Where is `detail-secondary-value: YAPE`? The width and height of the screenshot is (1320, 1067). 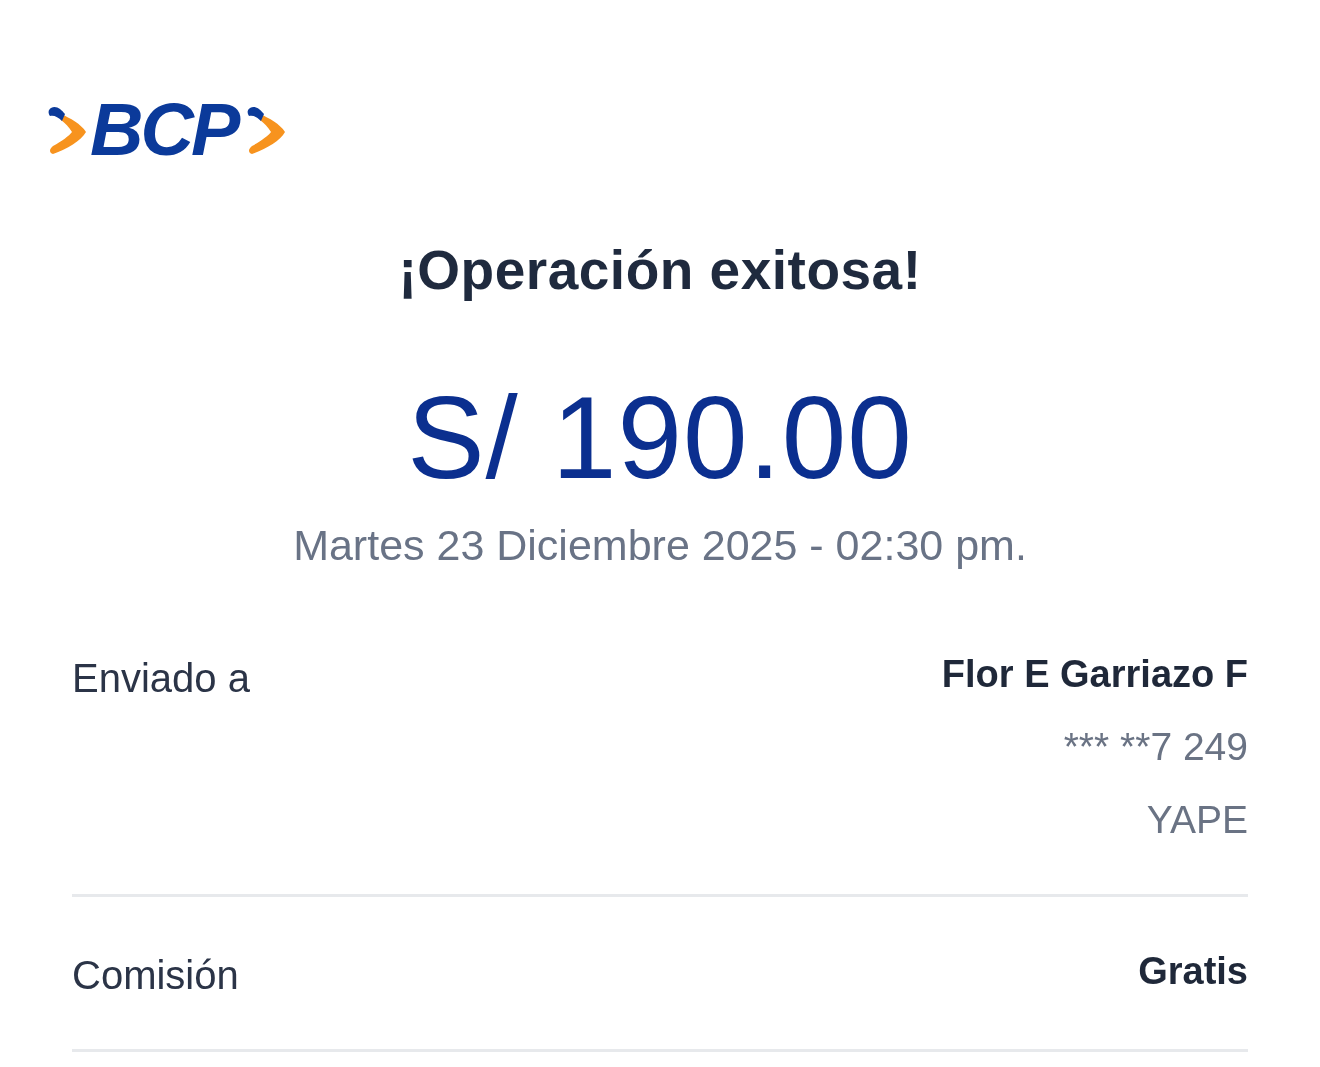
detail-secondary-value: YAPE is located at coordinates (1197, 820).